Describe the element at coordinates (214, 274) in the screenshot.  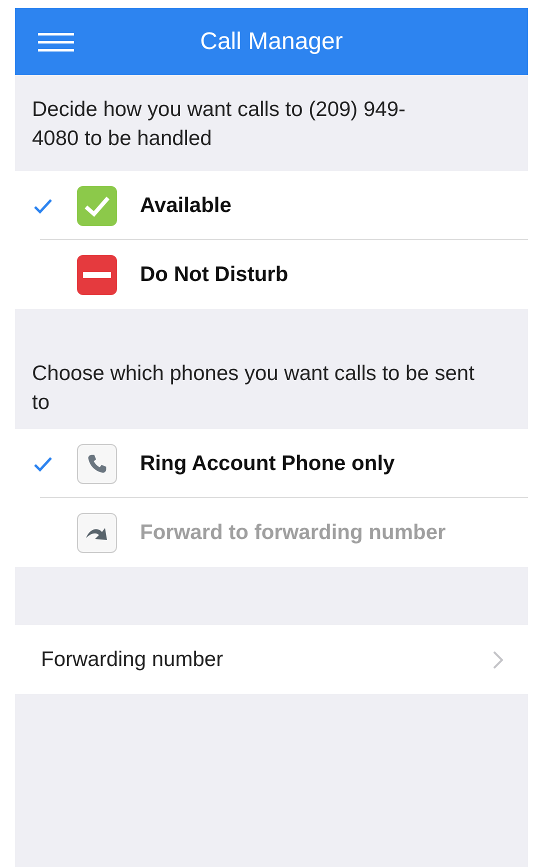
I see `option-label: Do Not Disturb` at that location.